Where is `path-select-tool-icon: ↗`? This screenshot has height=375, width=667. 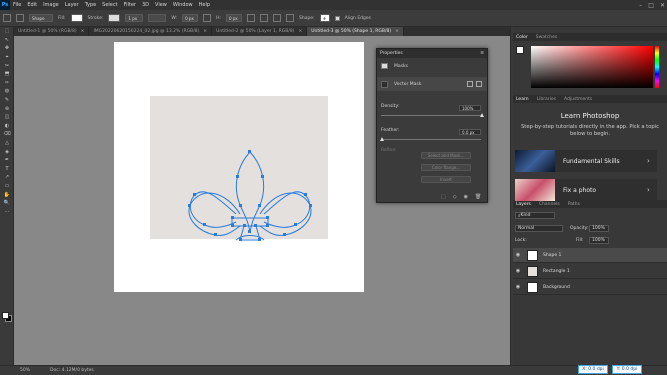
path-select-tool-icon: ↗ is located at coordinates (7, 177).